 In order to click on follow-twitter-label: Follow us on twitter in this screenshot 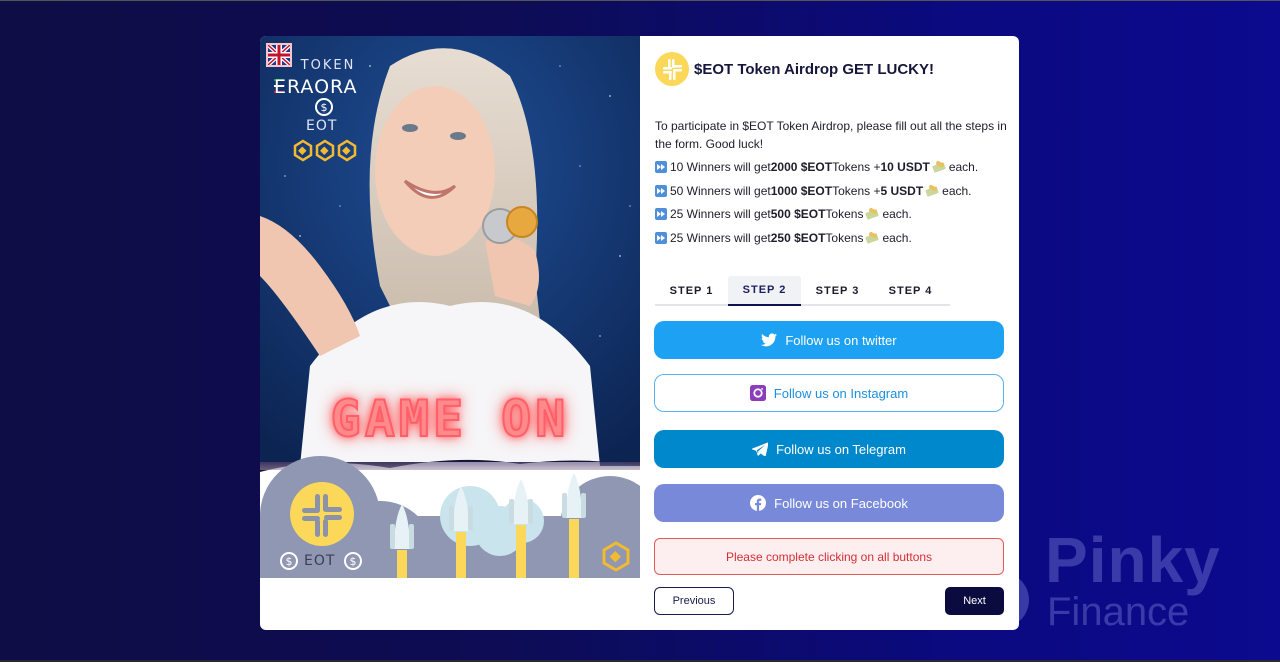, I will do `click(841, 340)`.